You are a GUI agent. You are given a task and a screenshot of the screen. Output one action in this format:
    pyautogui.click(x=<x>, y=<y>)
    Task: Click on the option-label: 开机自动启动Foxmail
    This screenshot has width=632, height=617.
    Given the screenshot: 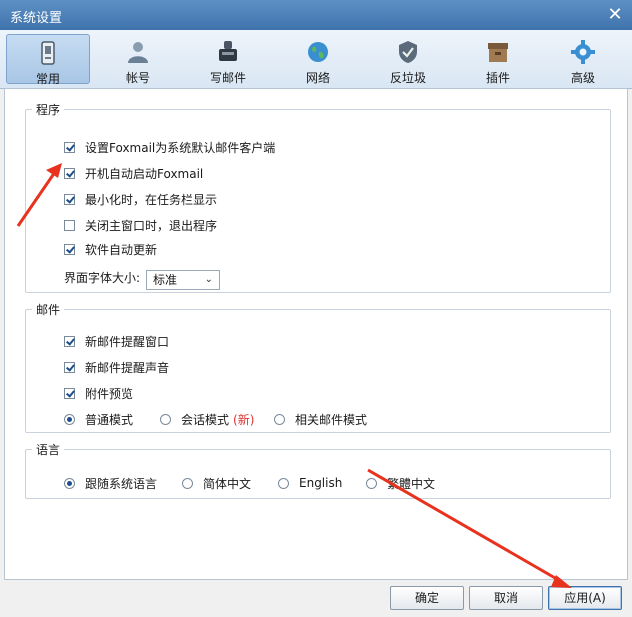 What is the action you would take?
    pyautogui.click(x=144, y=173)
    